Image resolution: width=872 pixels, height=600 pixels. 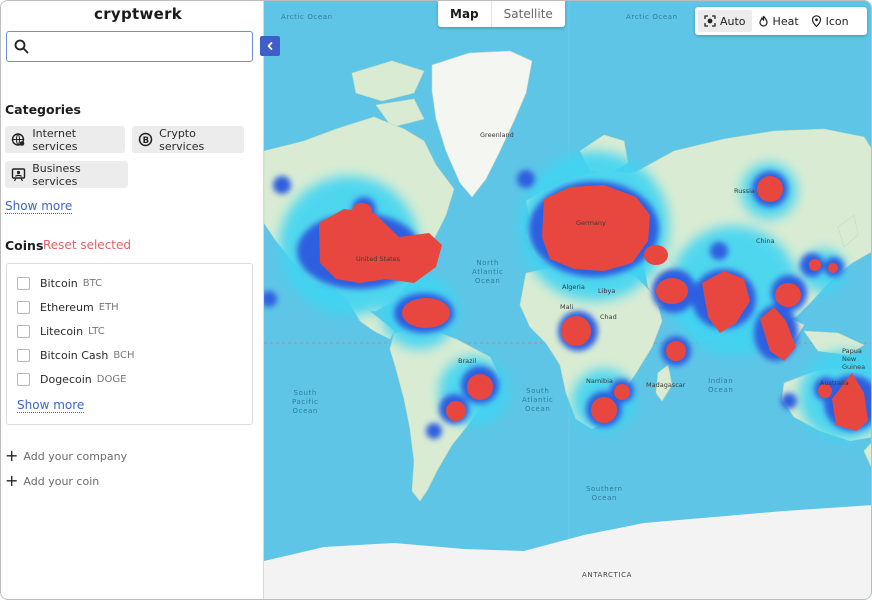 What do you see at coordinates (599, 381) in the screenshot?
I see `country-label: Namibia` at bounding box center [599, 381].